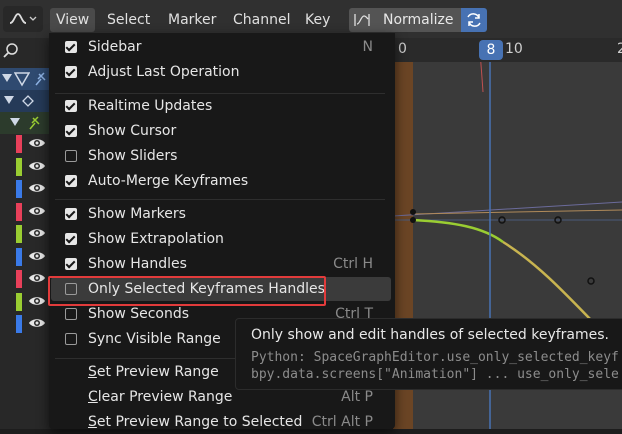 The image size is (622, 434). I want to click on search-icon, so click(11, 51).